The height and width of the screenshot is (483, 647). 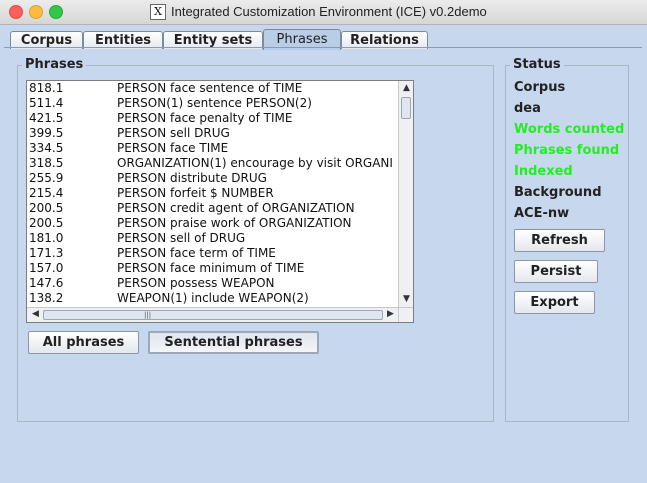 I want to click on grip-icon: |||, so click(x=148, y=315).